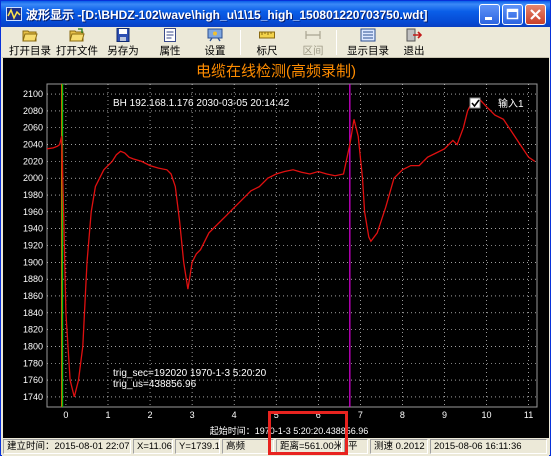 The height and width of the screenshot is (456, 551). Describe the element at coordinates (33, 128) in the screenshot. I see `y-tick-label: 2060` at that location.